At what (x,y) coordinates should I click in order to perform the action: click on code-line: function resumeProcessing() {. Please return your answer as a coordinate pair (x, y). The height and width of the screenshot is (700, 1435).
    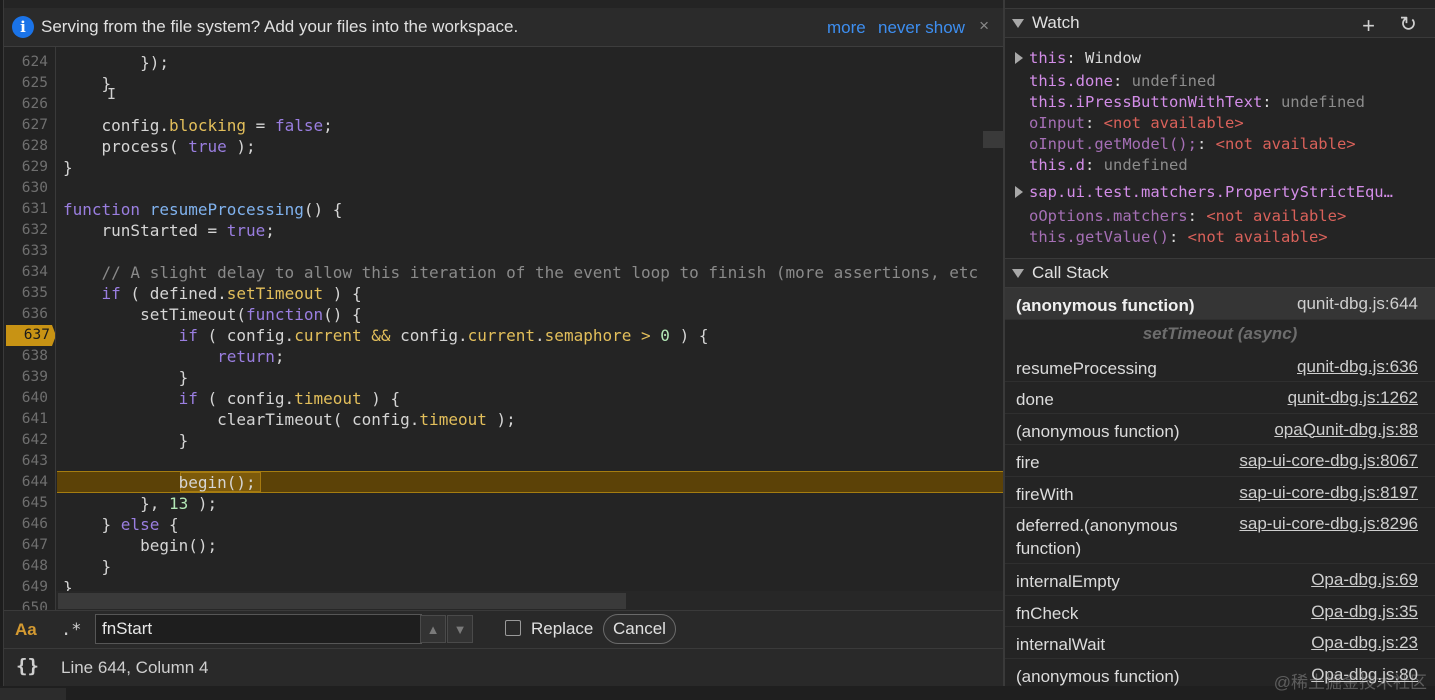
    Looking at the image, I should click on (202, 209).